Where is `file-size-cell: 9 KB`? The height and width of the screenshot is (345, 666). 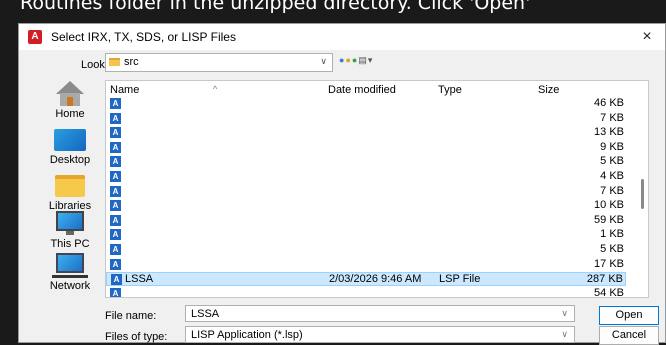 file-size-cell: 9 KB is located at coordinates (612, 146).